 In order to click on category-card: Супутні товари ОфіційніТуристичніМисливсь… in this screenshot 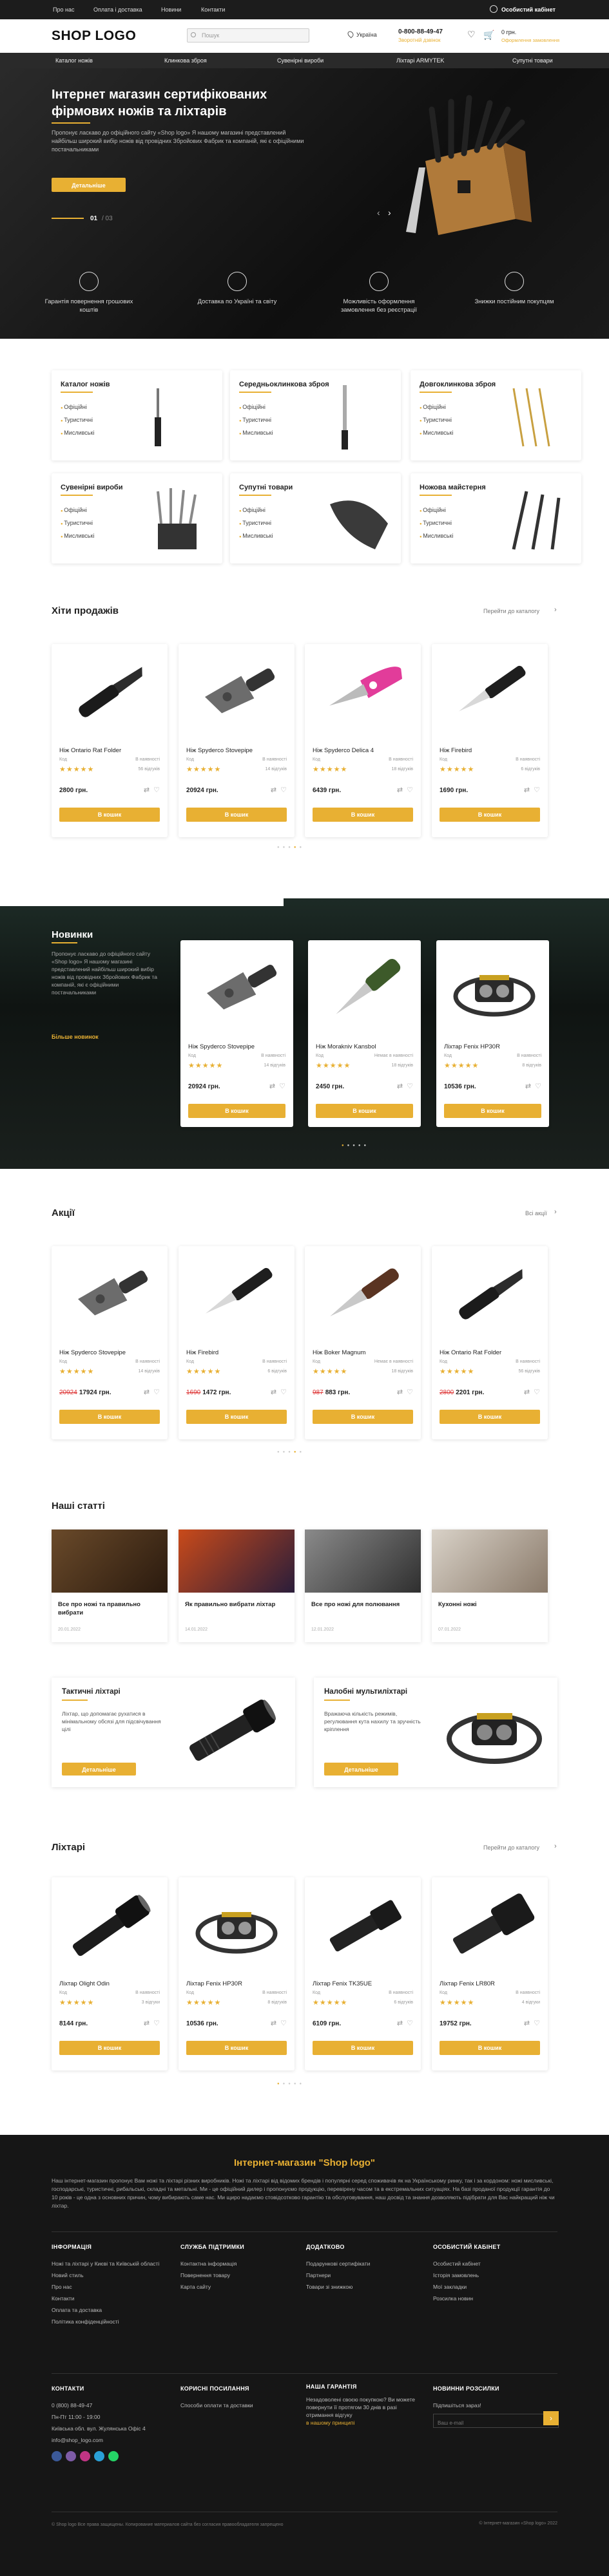, I will do `click(316, 518)`.